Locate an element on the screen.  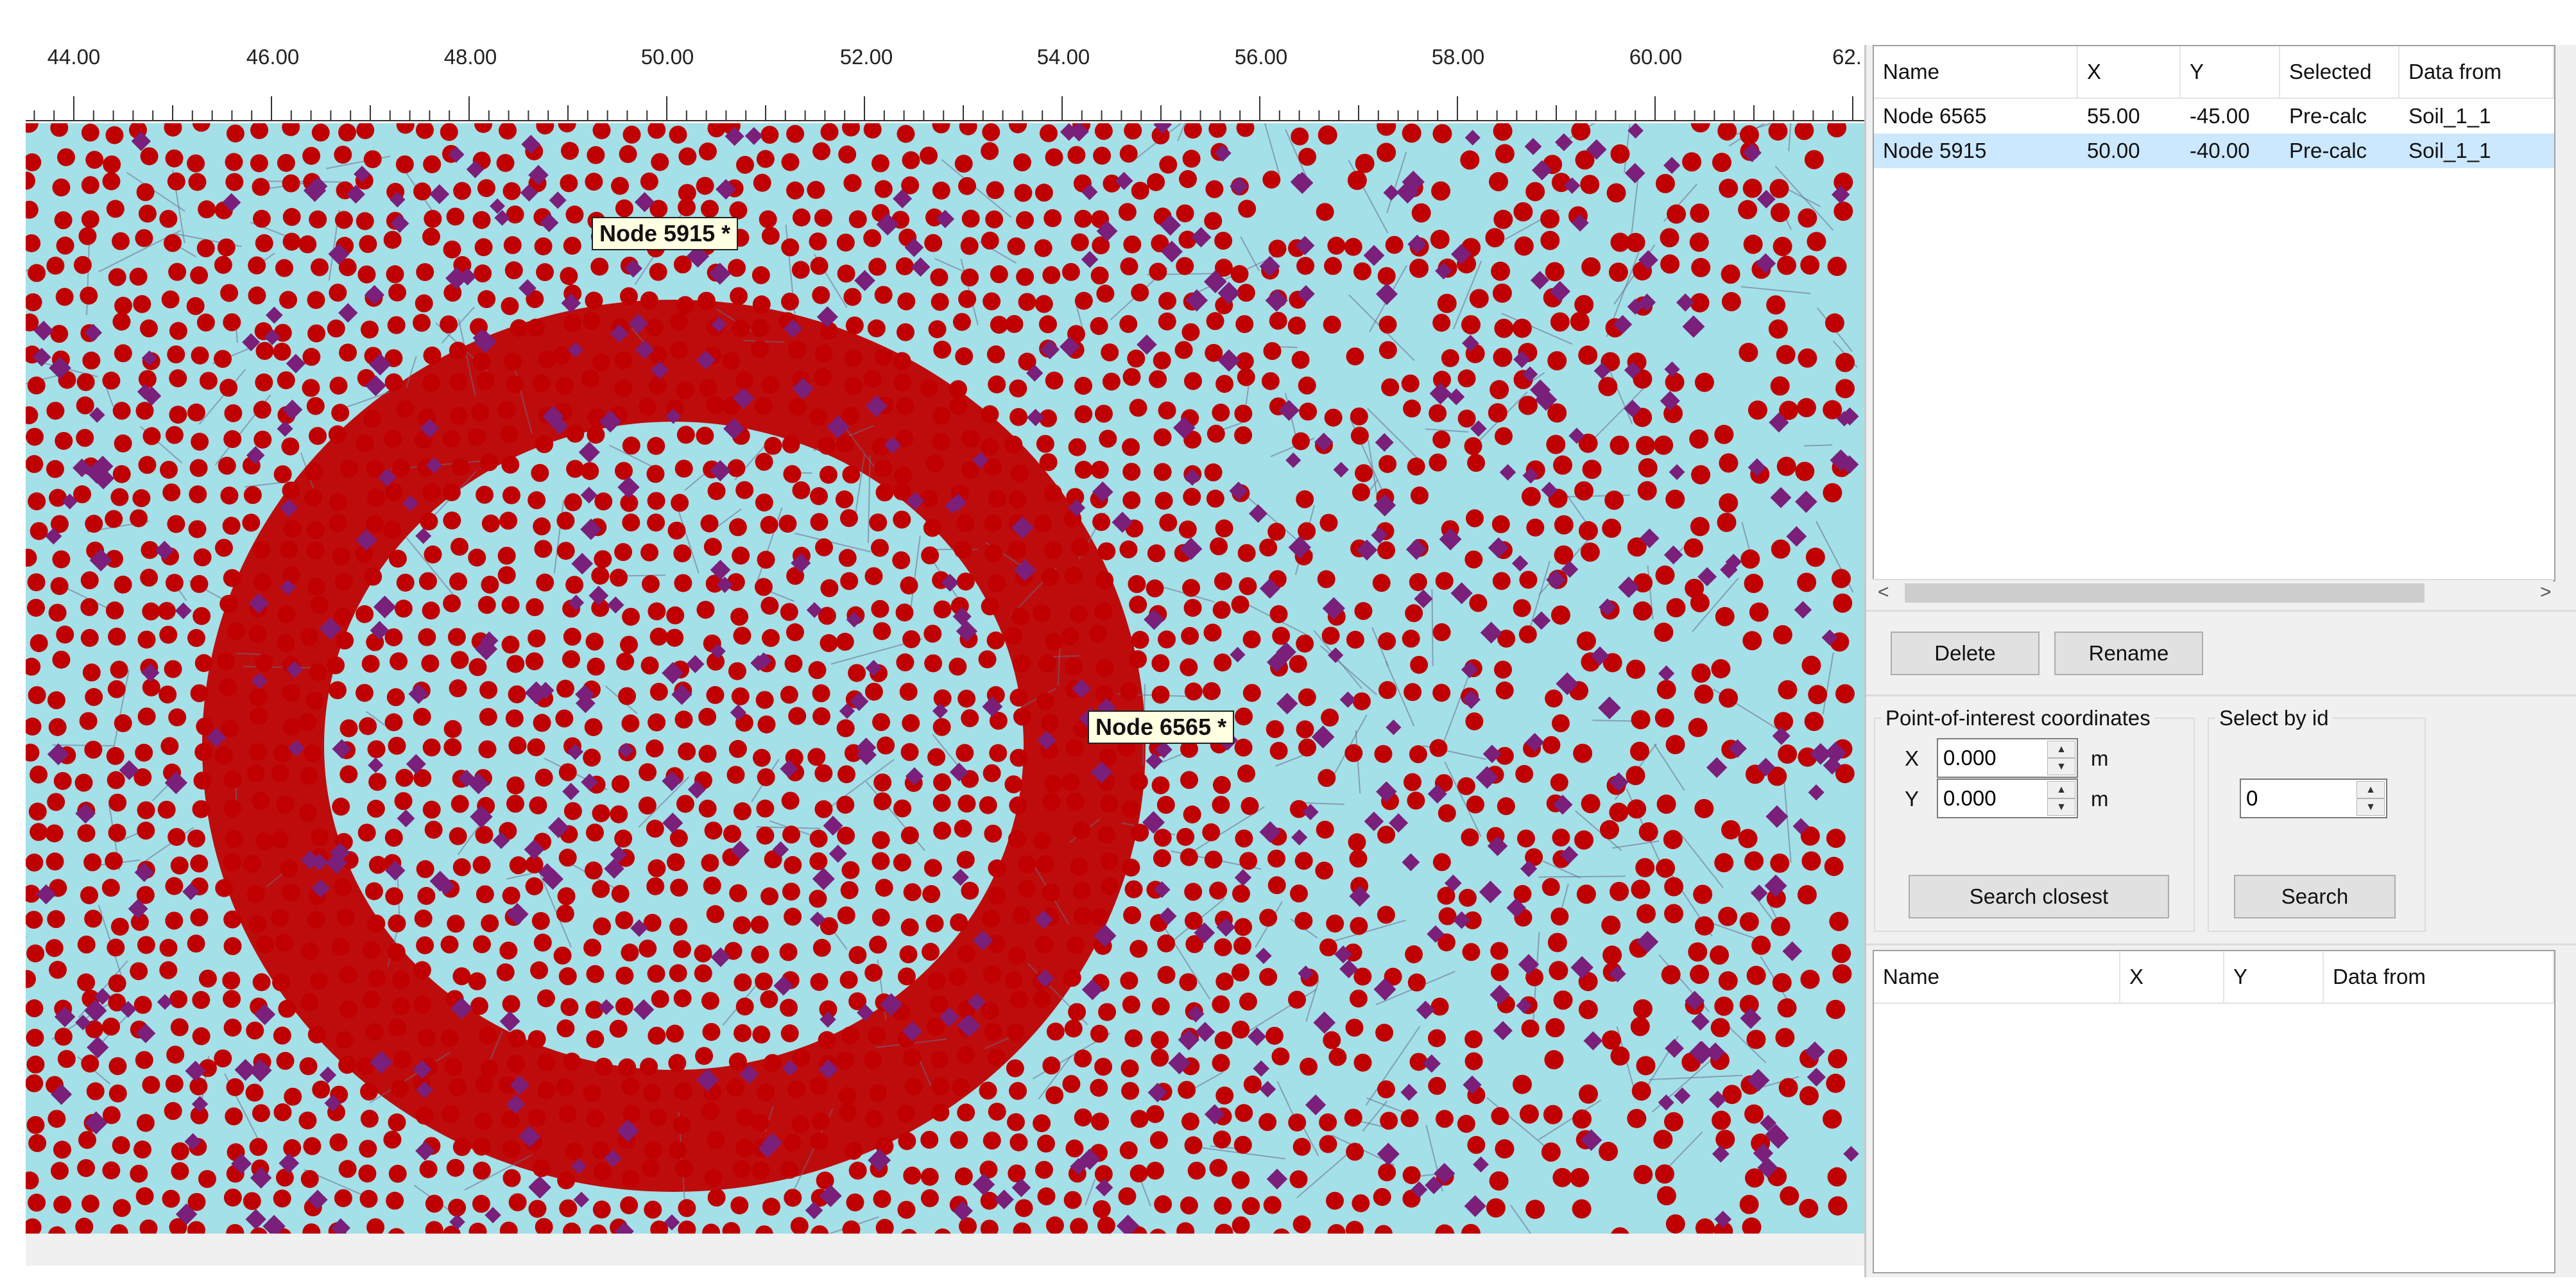
search-closest-button: Search closest is located at coordinates (2039, 896).